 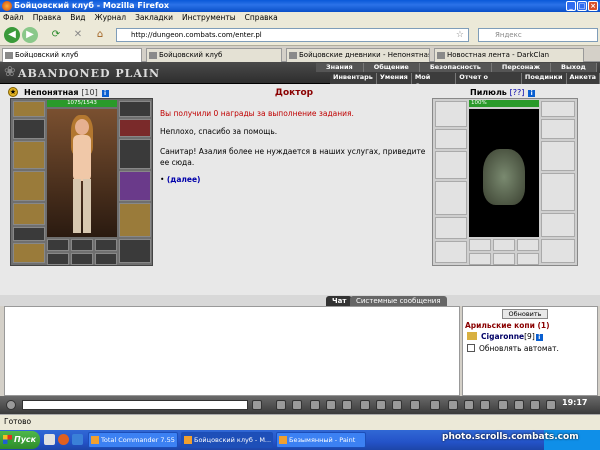 I want to click on search-input: Яндекс, so click(x=538, y=35).